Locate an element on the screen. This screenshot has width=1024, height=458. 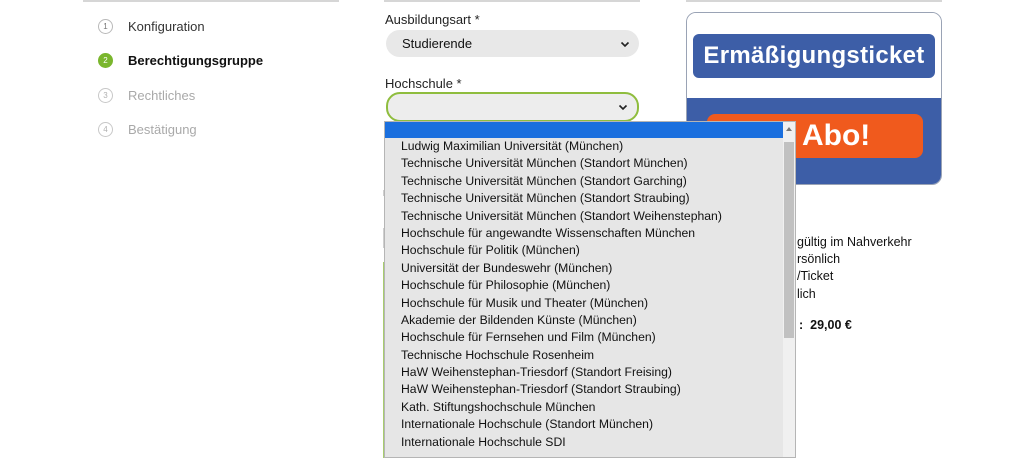
dropdown-option: Akademie der Bildenden Künste (München) is located at coordinates (584, 320).